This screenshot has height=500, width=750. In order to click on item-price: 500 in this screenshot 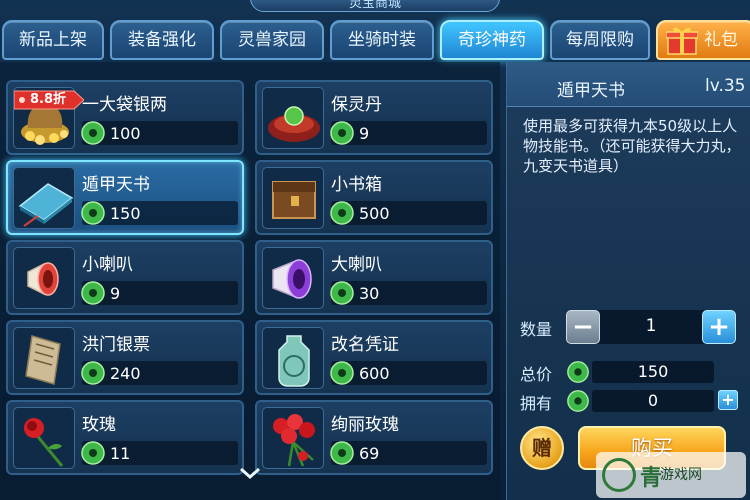, I will do `click(374, 213)`.